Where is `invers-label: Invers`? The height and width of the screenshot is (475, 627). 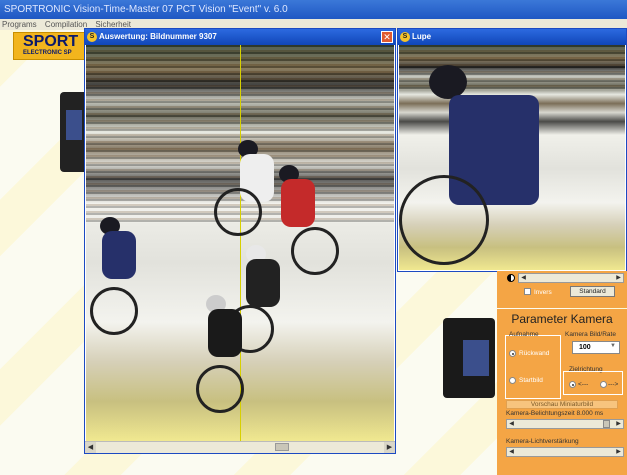
invers-label: Invers is located at coordinates (543, 292).